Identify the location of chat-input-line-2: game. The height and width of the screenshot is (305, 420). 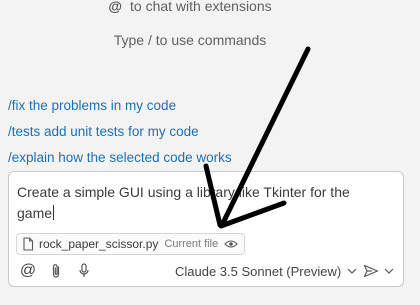
(35, 213).